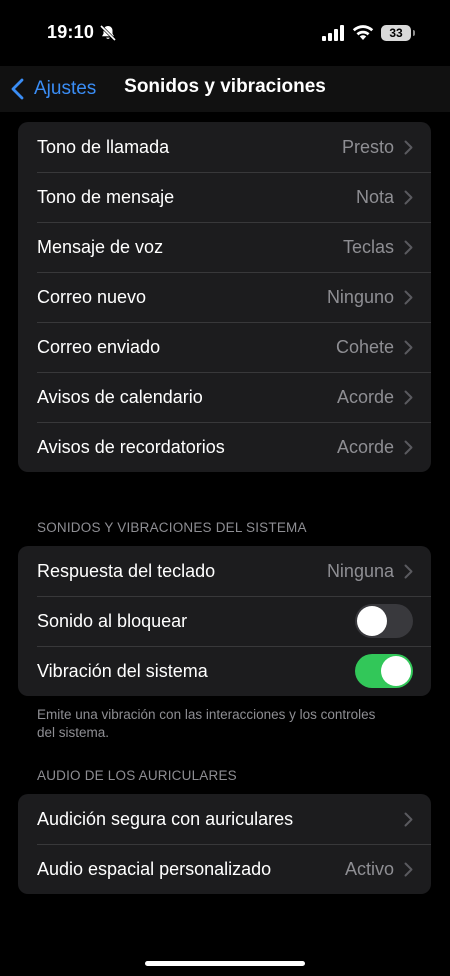  I want to click on wifi-icon, so click(363, 32).